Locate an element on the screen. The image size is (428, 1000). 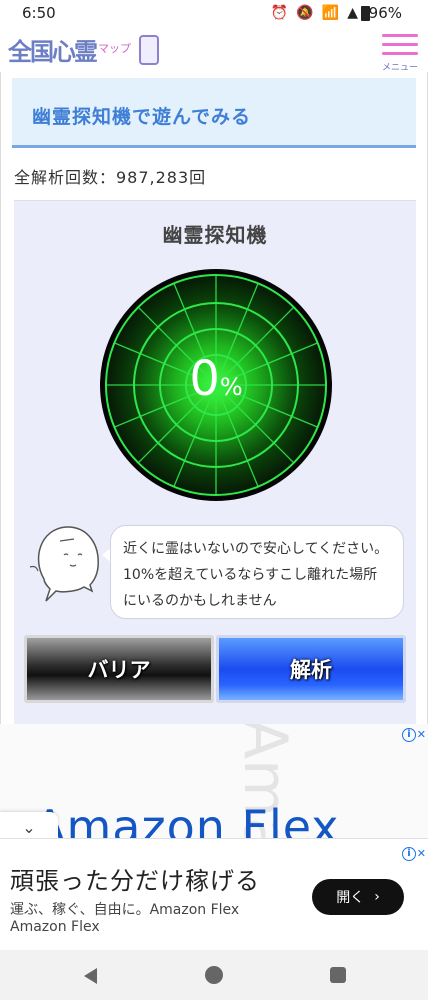
home-icon is located at coordinates (214, 975).